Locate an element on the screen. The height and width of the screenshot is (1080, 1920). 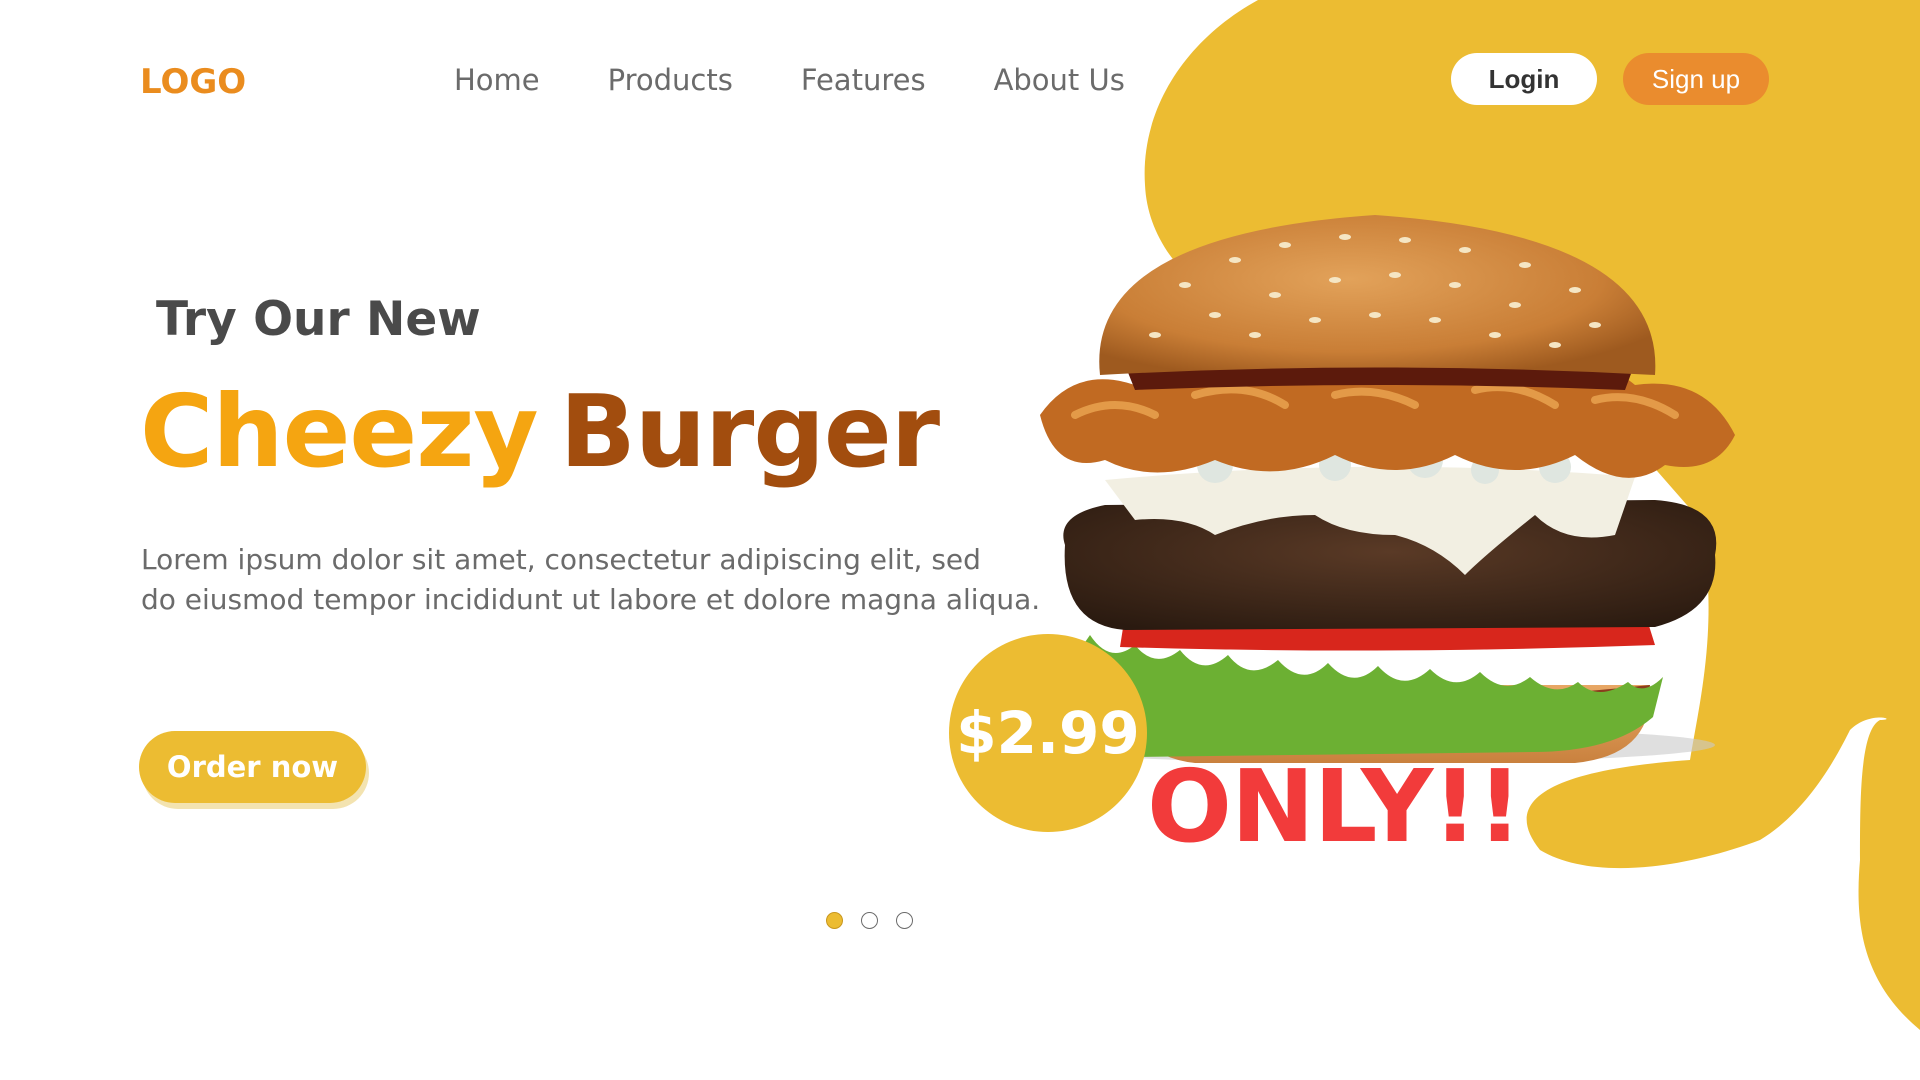
price-badge: $2.99 is located at coordinates (1048, 733).